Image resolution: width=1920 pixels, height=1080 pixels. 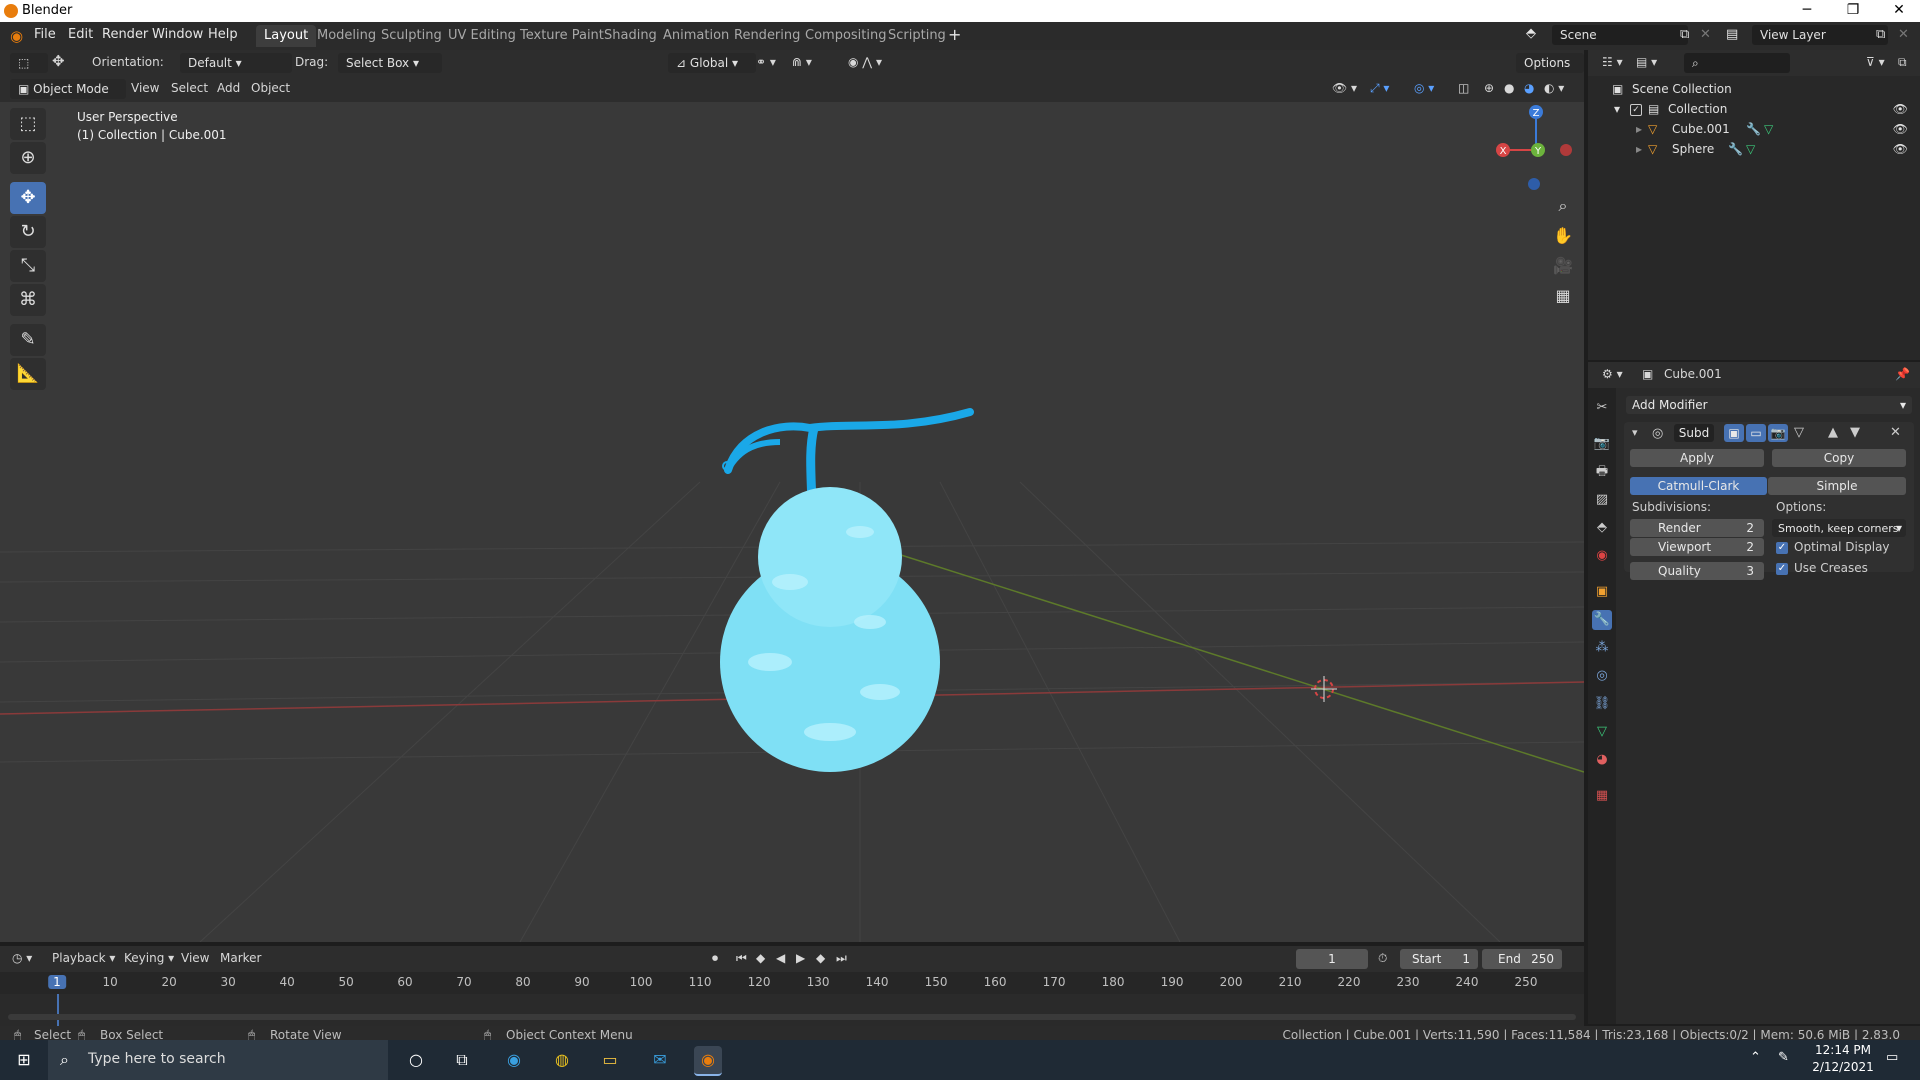 I want to click on select-box-icon: ⬚, so click(x=28, y=124).